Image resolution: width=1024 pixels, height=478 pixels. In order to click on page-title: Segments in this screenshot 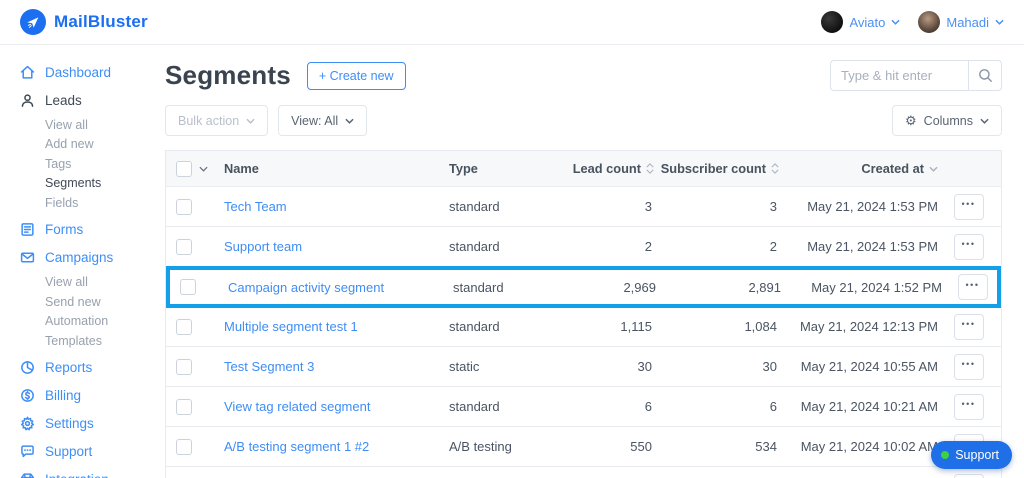, I will do `click(228, 75)`.